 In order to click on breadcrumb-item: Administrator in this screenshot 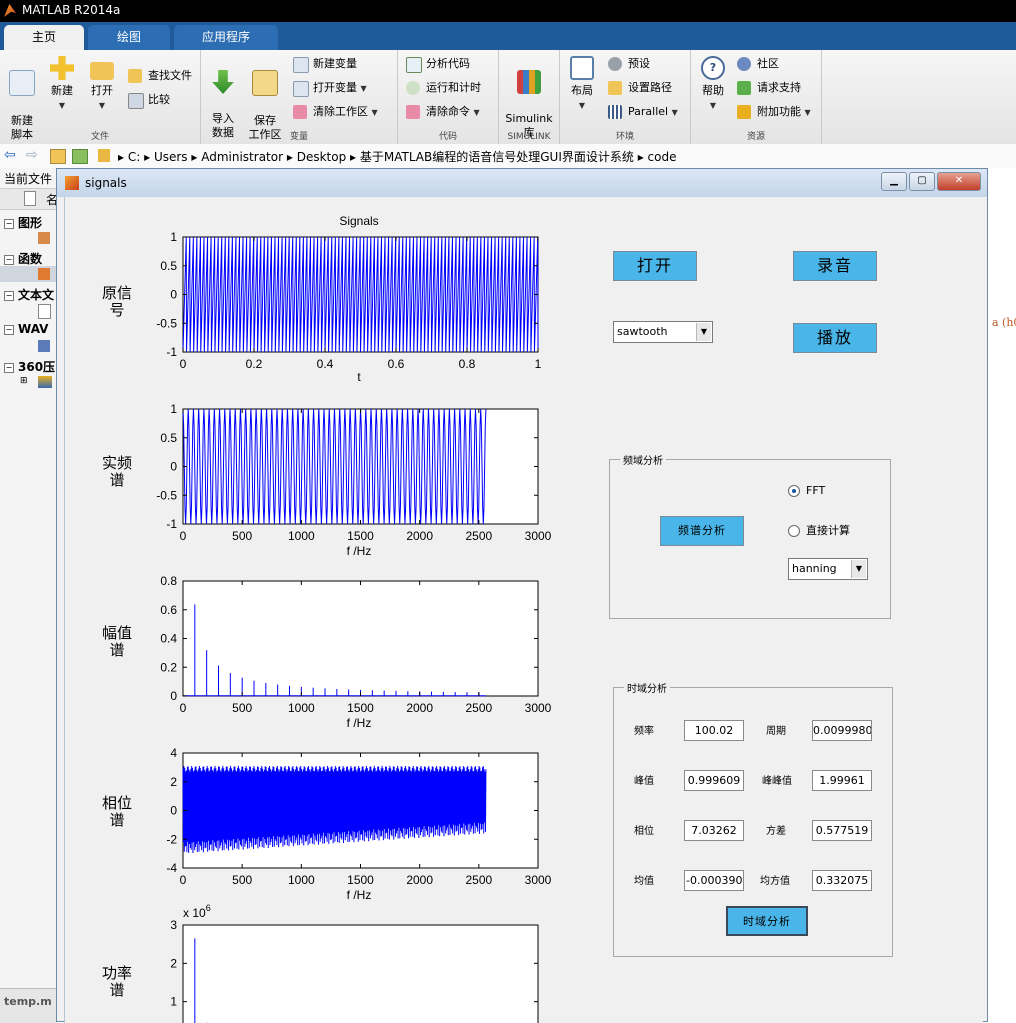, I will do `click(242, 157)`.